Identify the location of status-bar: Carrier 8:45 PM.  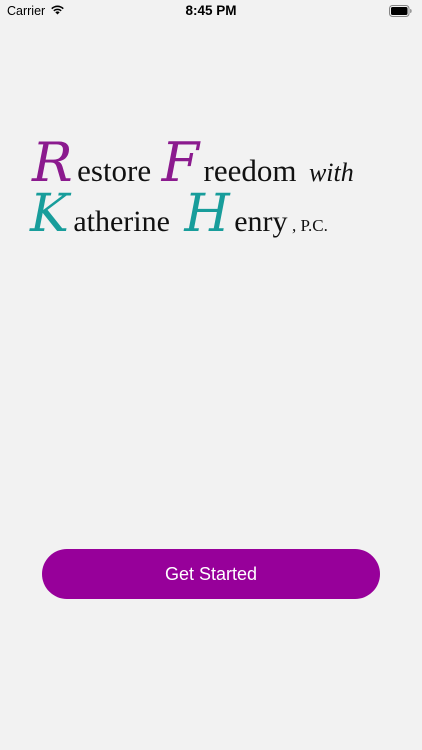
(211, 11).